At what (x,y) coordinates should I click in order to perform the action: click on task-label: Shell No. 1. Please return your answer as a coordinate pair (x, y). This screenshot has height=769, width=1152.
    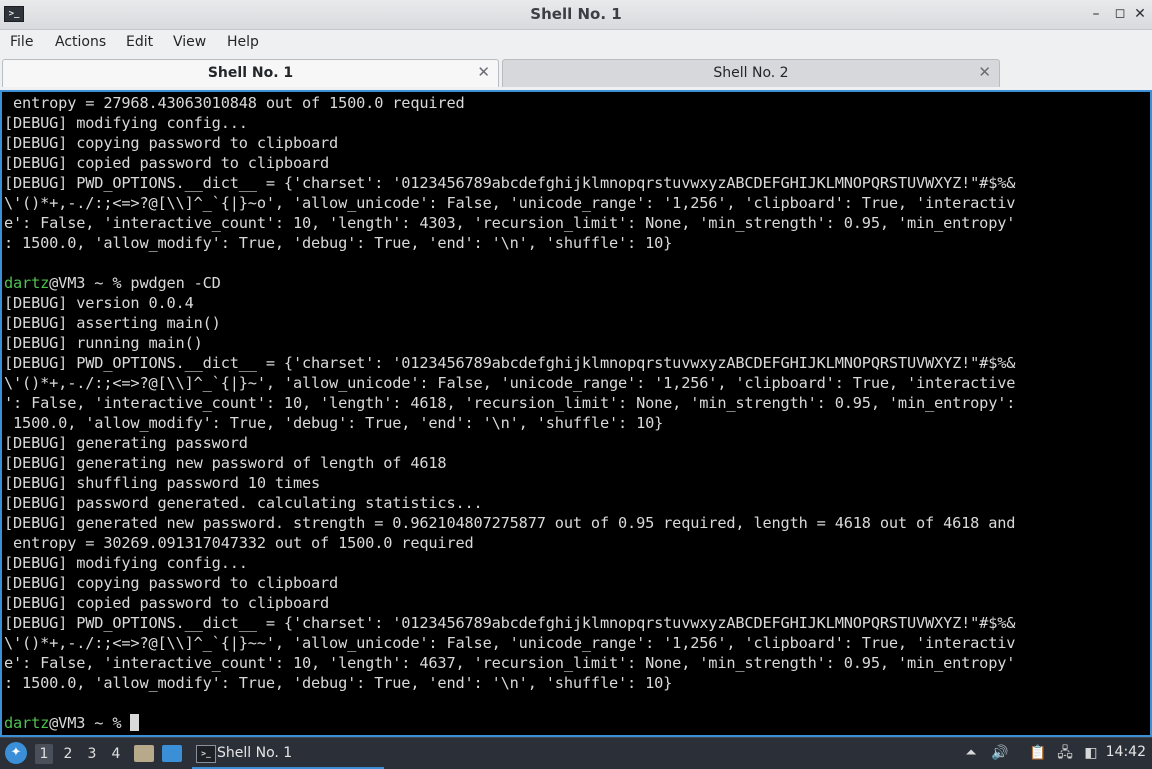
    Looking at the image, I should click on (255, 753).